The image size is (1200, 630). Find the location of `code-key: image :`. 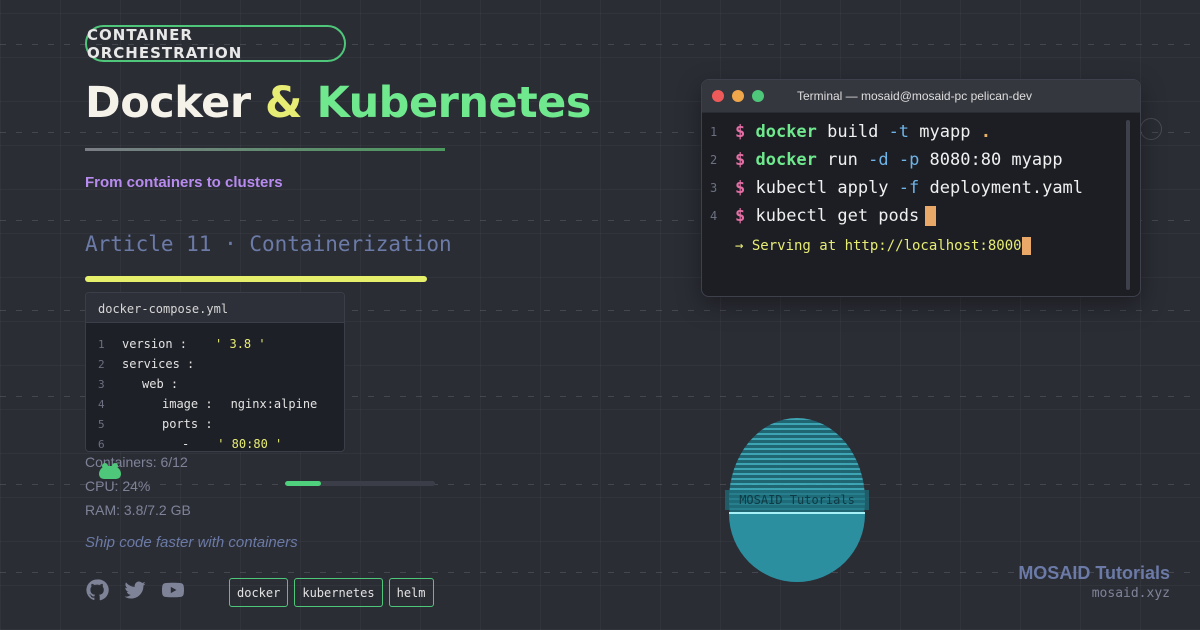

code-key: image : is located at coordinates (187, 404).